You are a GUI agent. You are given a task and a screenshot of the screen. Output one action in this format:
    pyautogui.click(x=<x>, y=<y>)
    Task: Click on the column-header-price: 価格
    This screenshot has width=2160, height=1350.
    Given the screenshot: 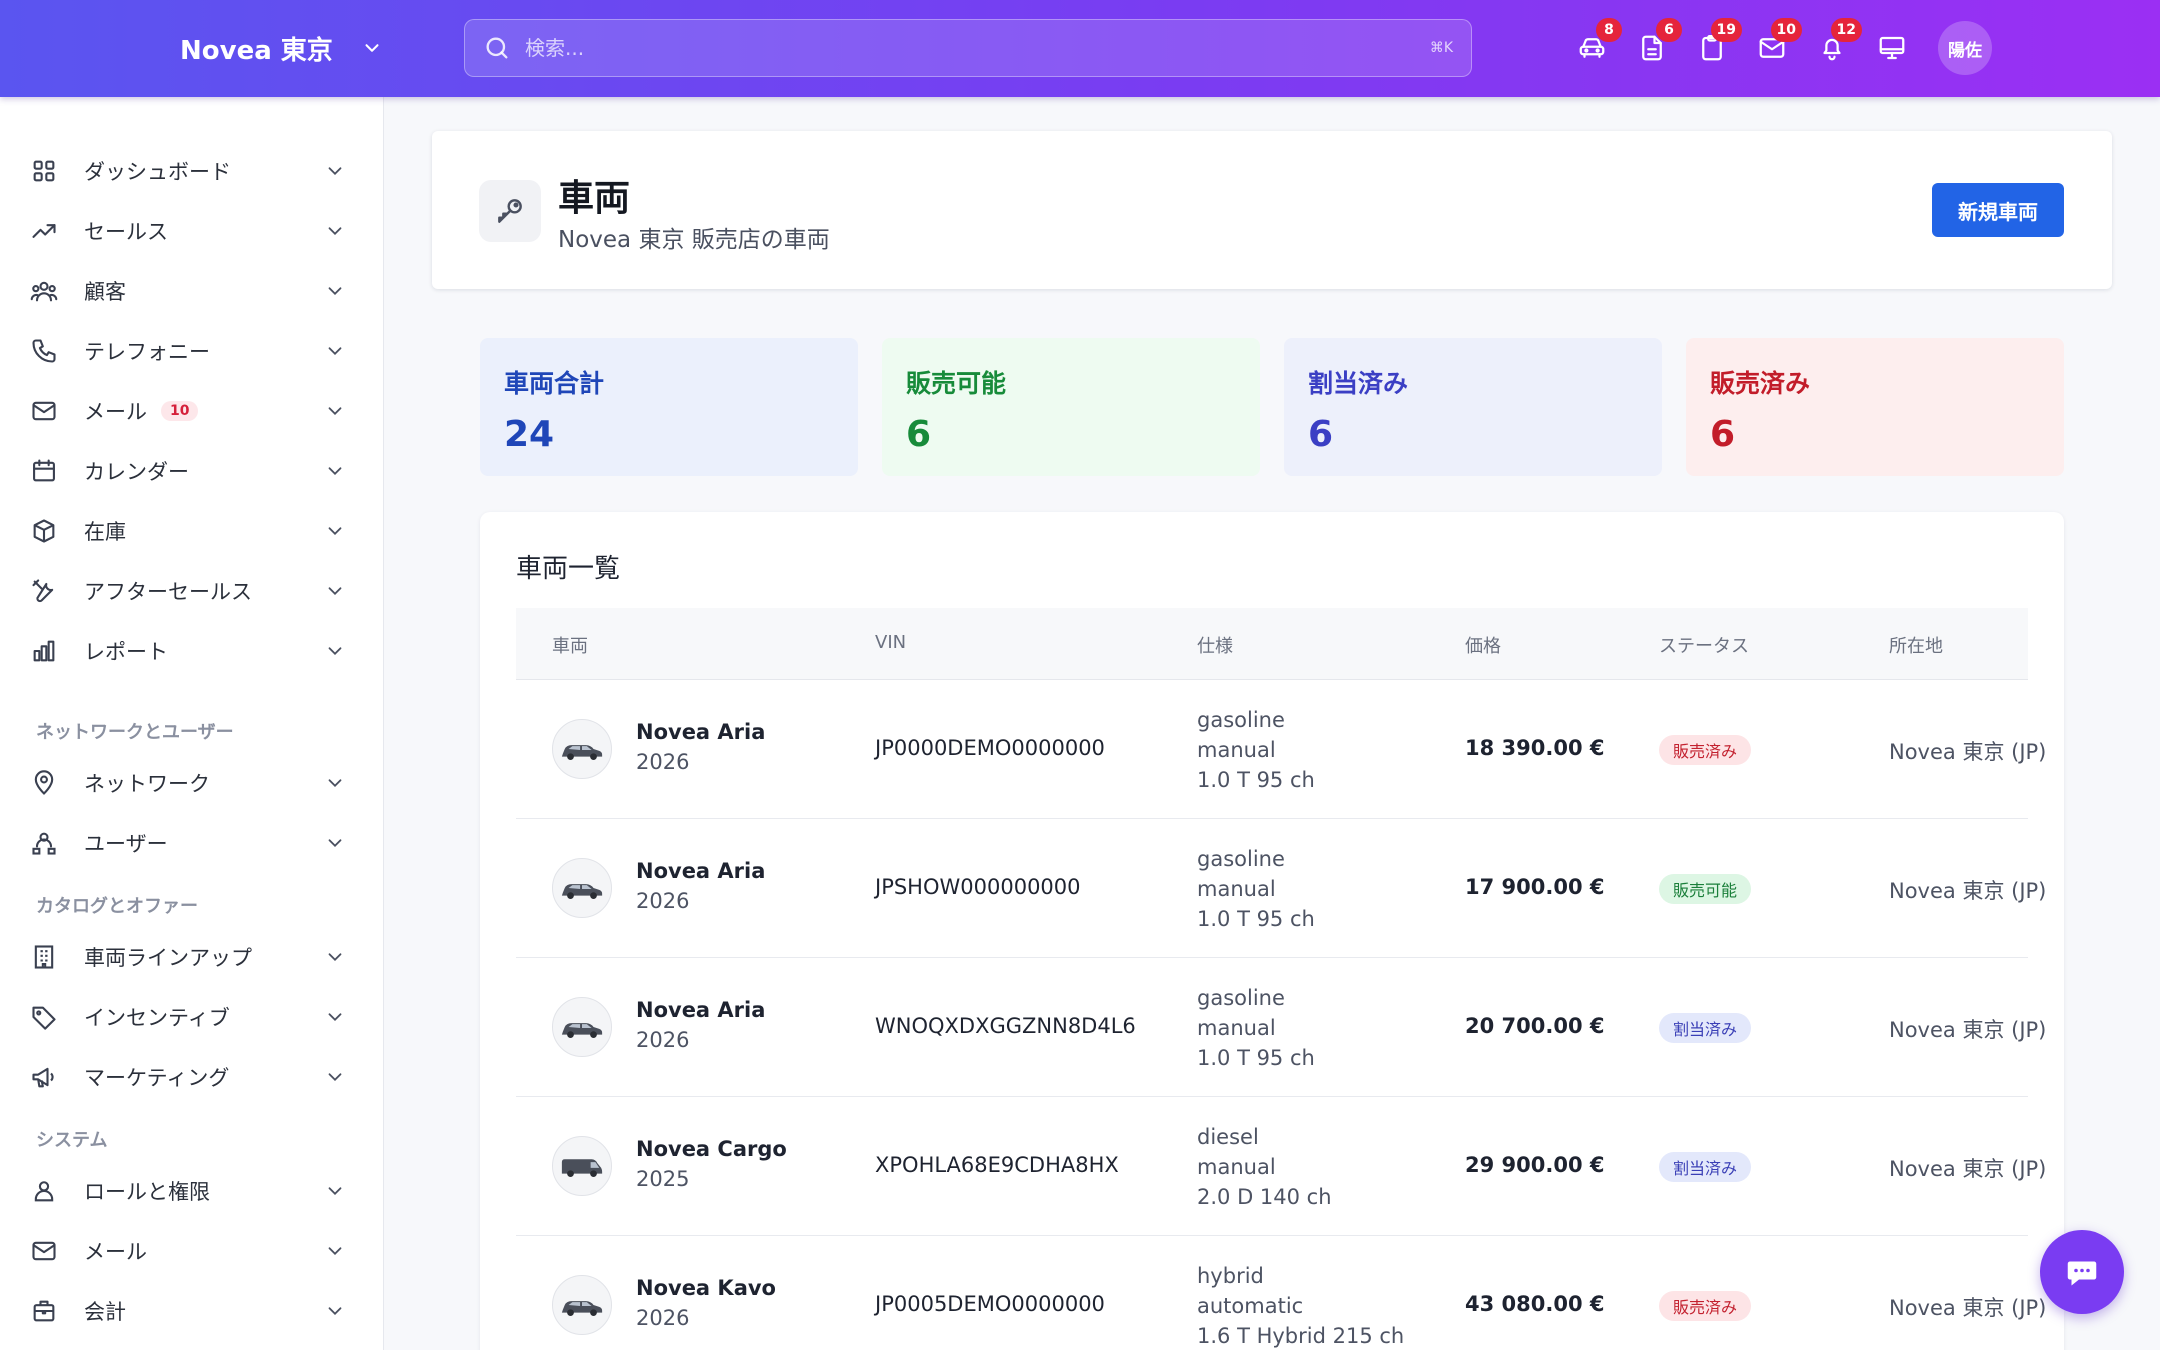 What is the action you would take?
    pyautogui.click(x=1483, y=645)
    